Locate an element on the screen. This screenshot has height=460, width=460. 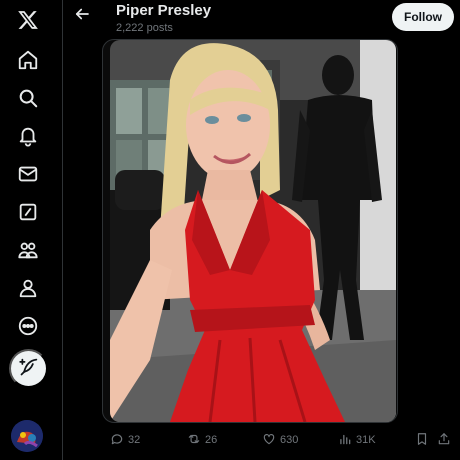
nav-divider is located at coordinates (62, 230).